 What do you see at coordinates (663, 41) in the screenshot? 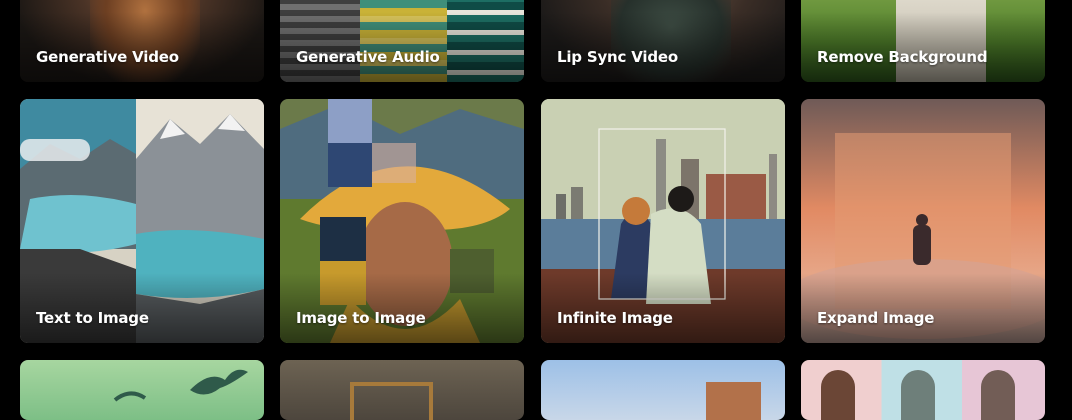
I see `tool-card-lip-sync-video: Lip Sync Video` at bounding box center [663, 41].